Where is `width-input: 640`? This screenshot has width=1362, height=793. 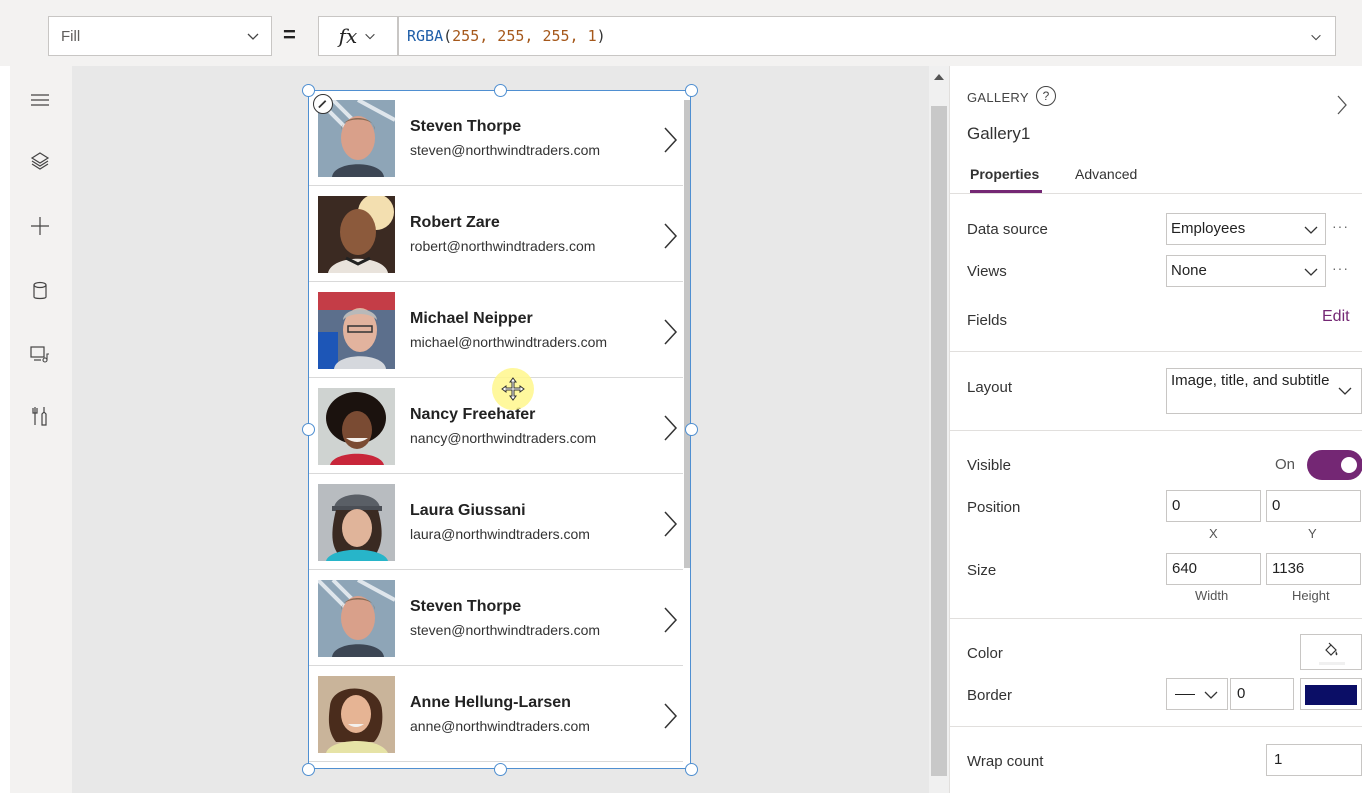 width-input: 640 is located at coordinates (1213, 569).